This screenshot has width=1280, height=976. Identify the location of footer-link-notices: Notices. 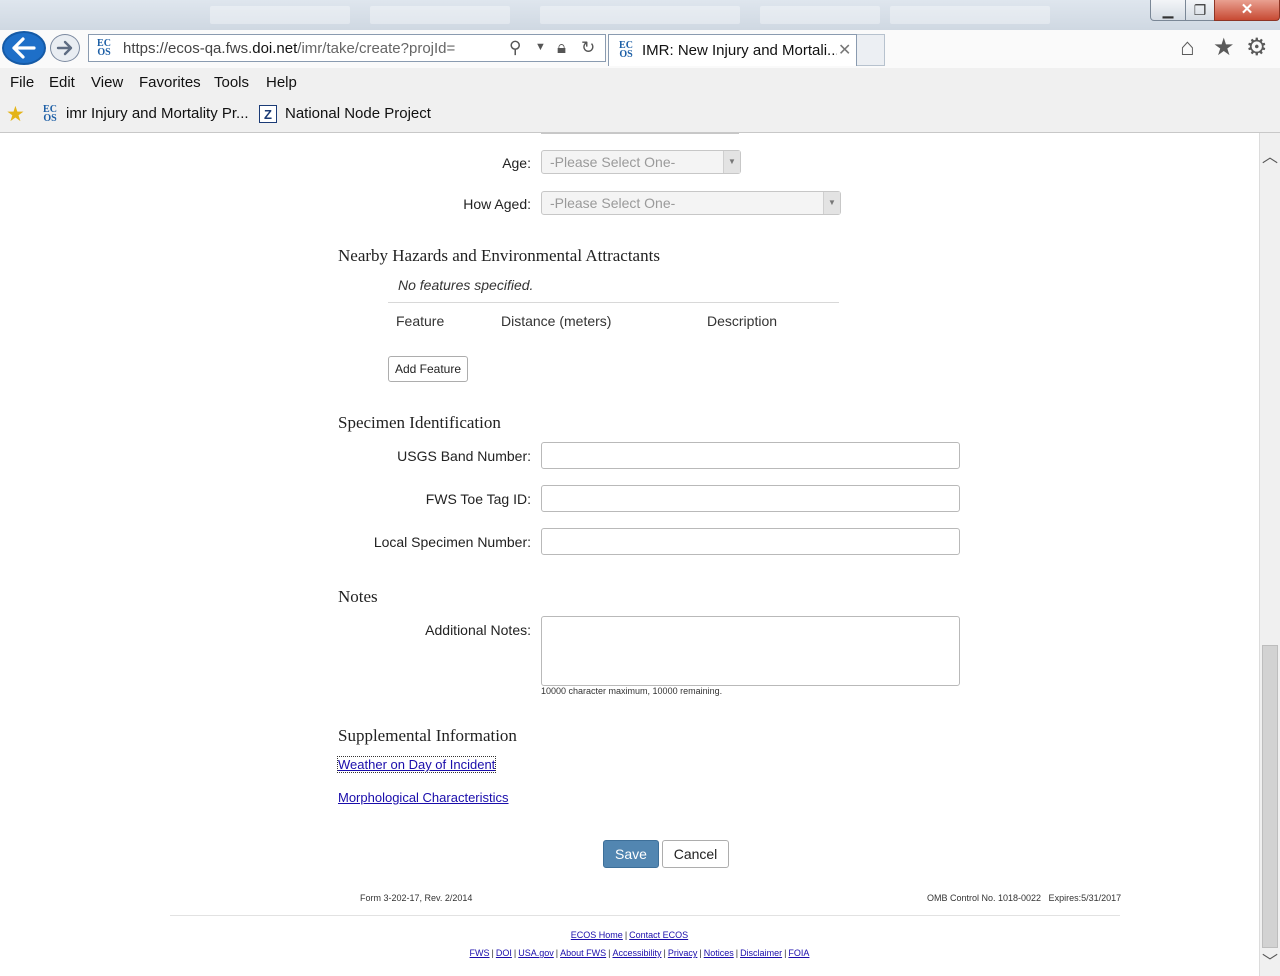
(719, 953).